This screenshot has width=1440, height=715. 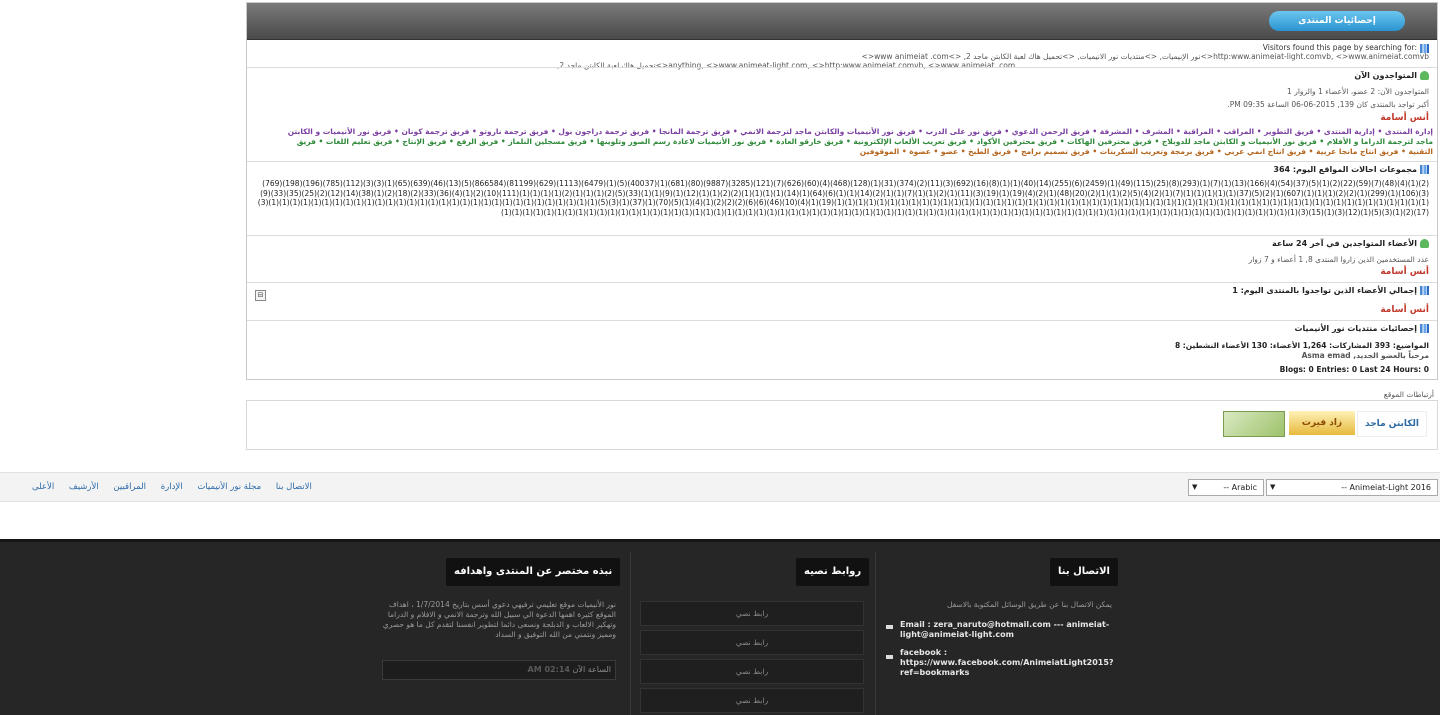 What do you see at coordinates (592, 669) in the screenshot?
I see `current-time-label: الساعة الآن` at bounding box center [592, 669].